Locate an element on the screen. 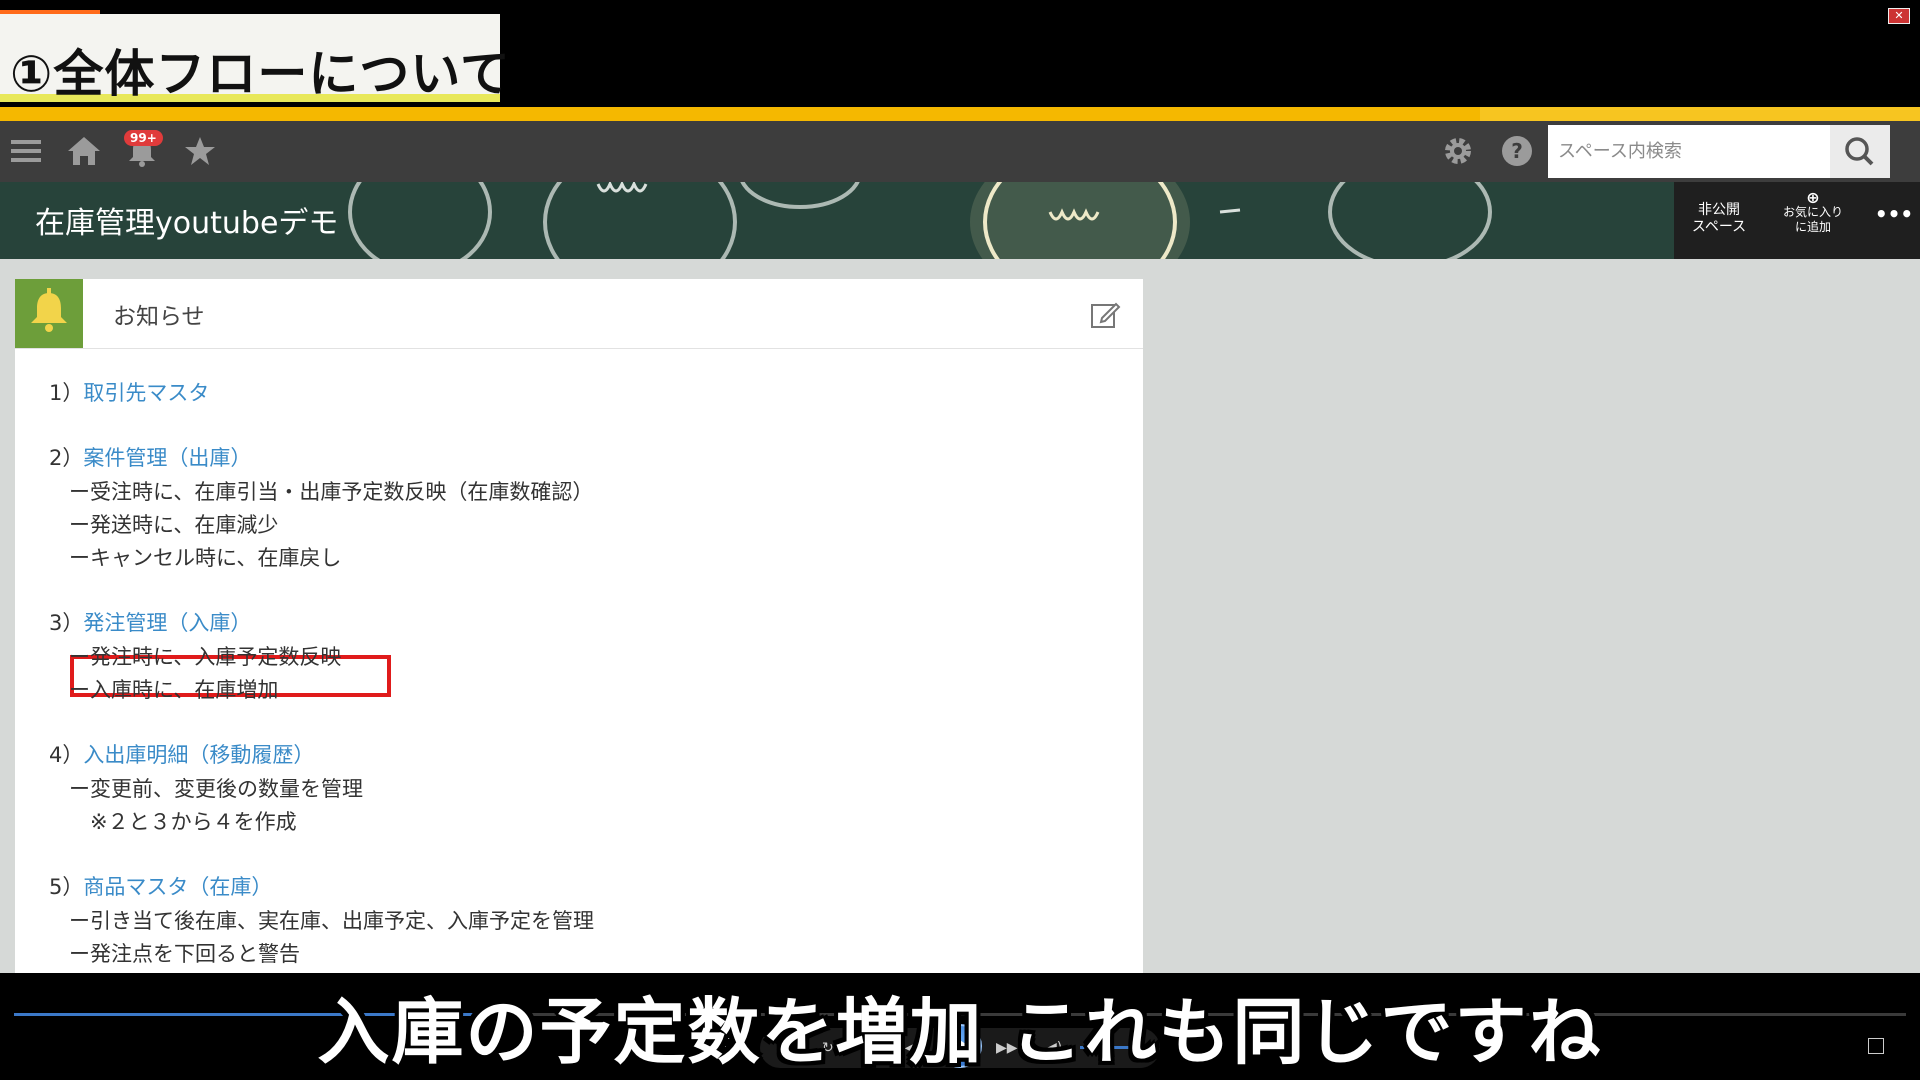 Image resolution: width=1920 pixels, height=1080 pixels. help-icon: ? is located at coordinates (1517, 151).